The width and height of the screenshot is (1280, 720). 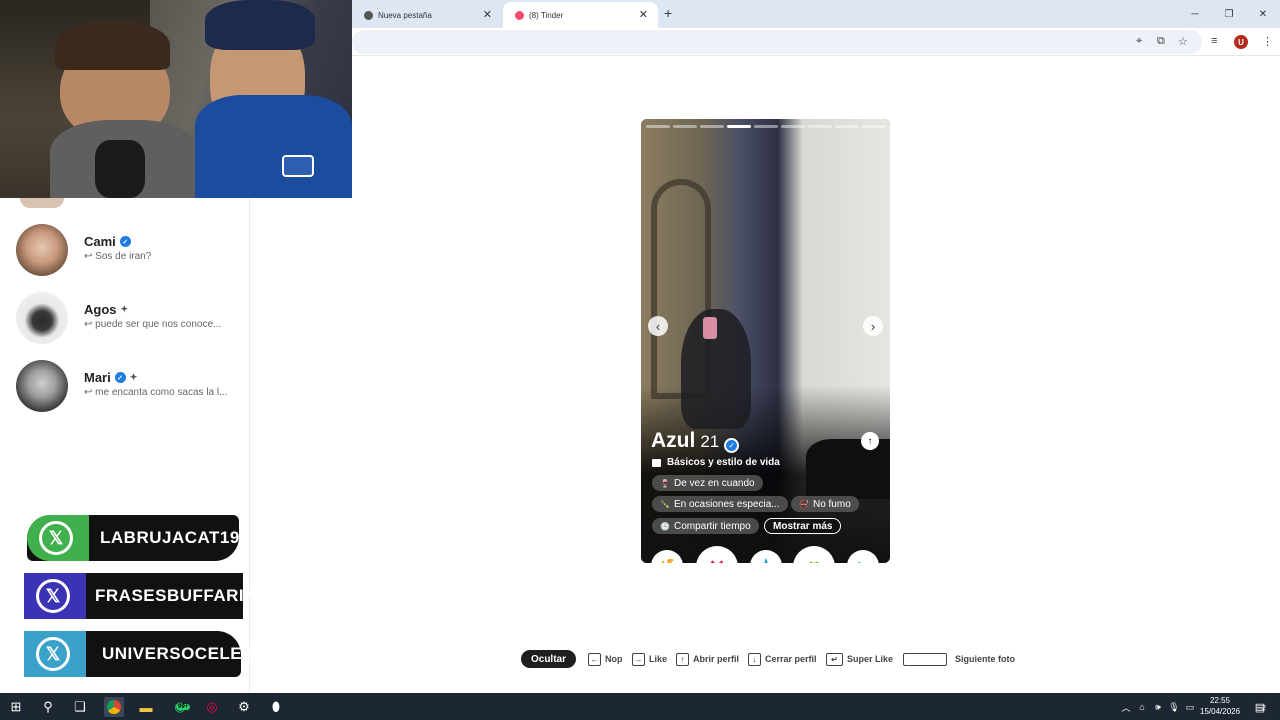 I want to click on social-banner: 𝕏 LABRUJACAT1913, so click(x=143, y=538).